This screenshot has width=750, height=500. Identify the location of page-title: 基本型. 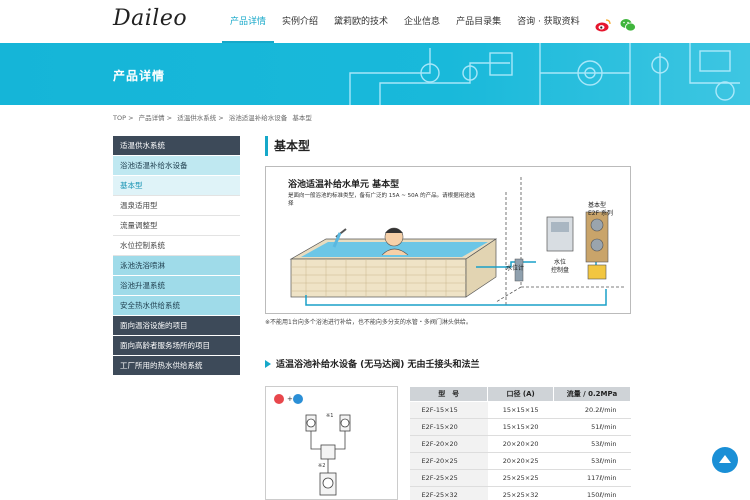
(450, 146).